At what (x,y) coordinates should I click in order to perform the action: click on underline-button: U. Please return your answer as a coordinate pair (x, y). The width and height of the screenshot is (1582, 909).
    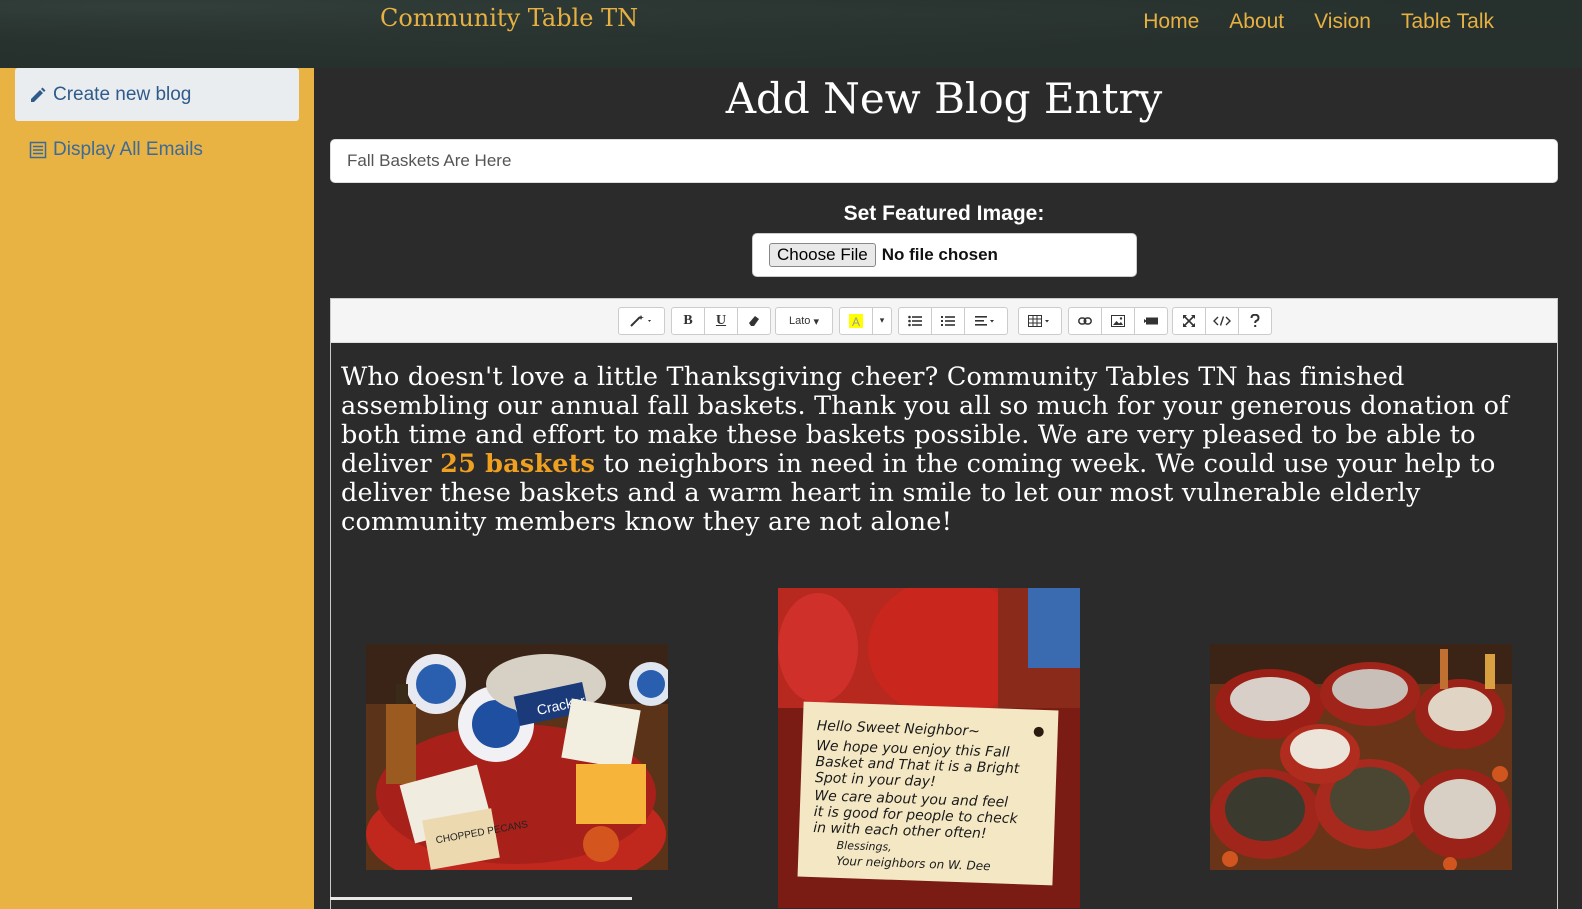
    Looking at the image, I should click on (721, 321).